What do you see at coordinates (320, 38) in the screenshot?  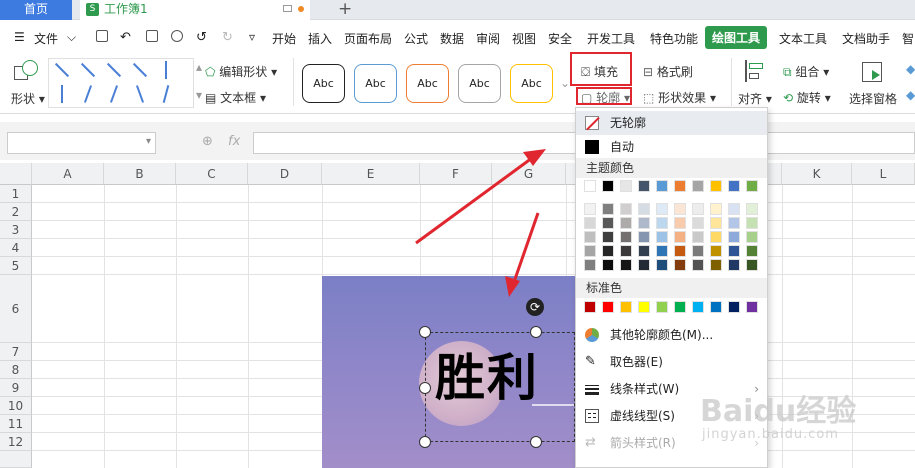 I see `menu-insert: 插入` at bounding box center [320, 38].